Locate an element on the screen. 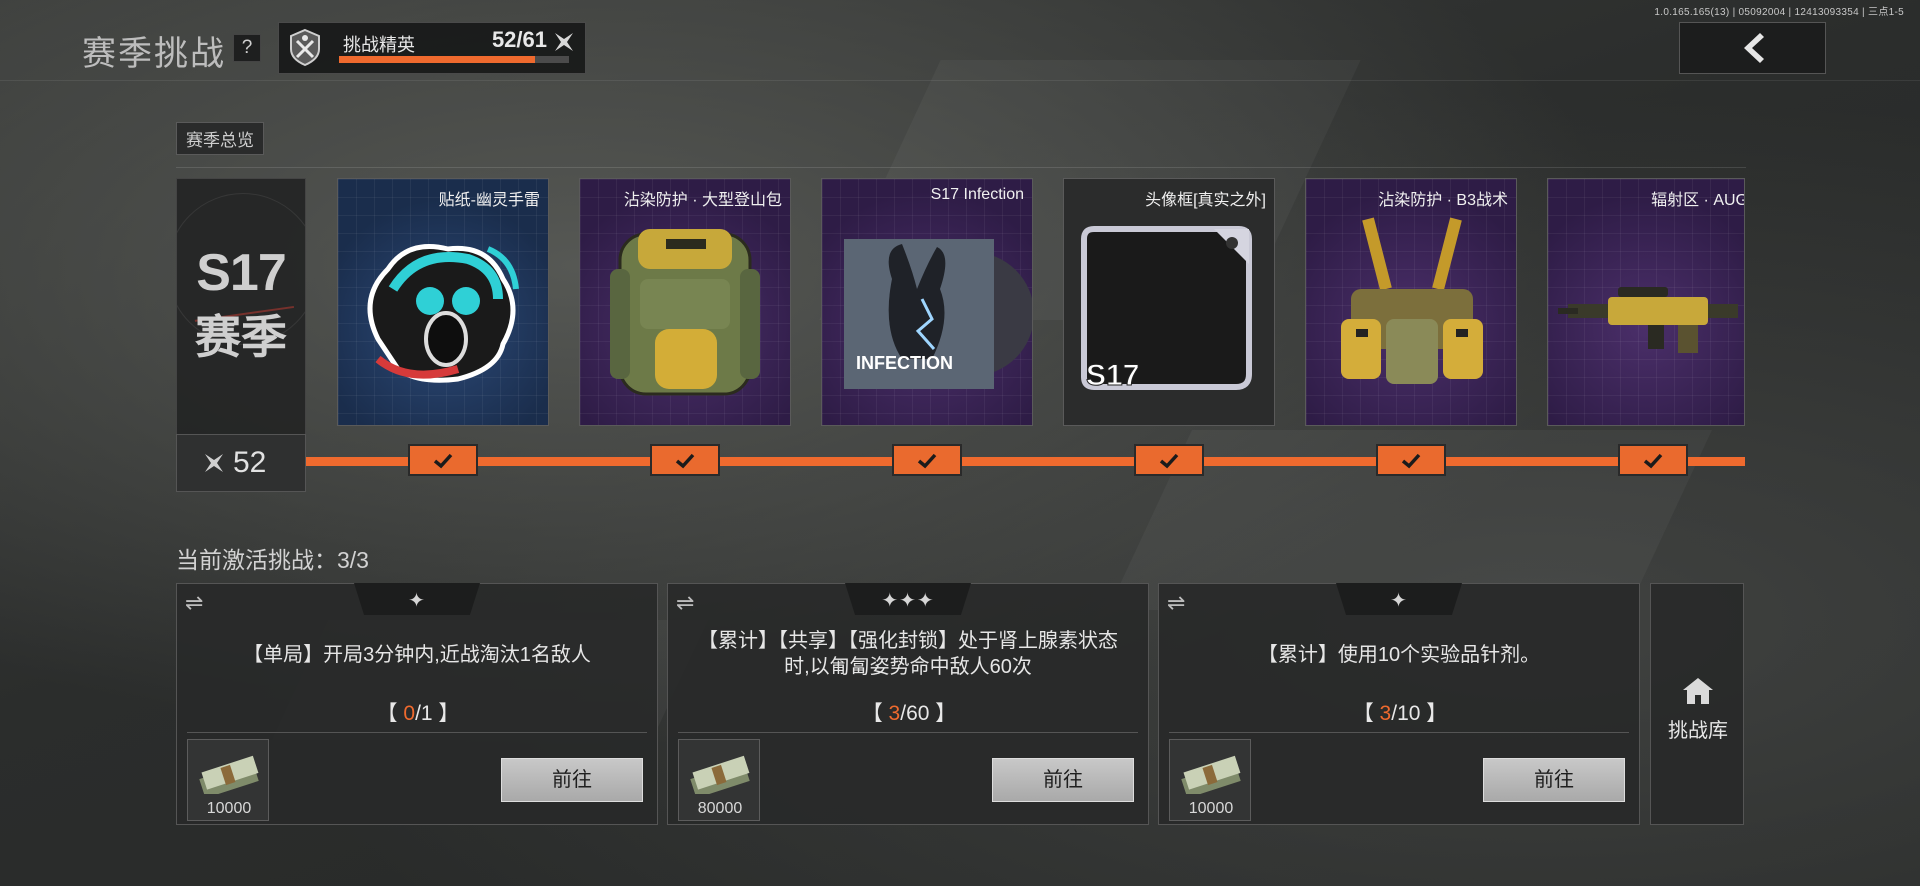 This screenshot has width=1920, height=886. progress-total: /1 is located at coordinates (424, 713).